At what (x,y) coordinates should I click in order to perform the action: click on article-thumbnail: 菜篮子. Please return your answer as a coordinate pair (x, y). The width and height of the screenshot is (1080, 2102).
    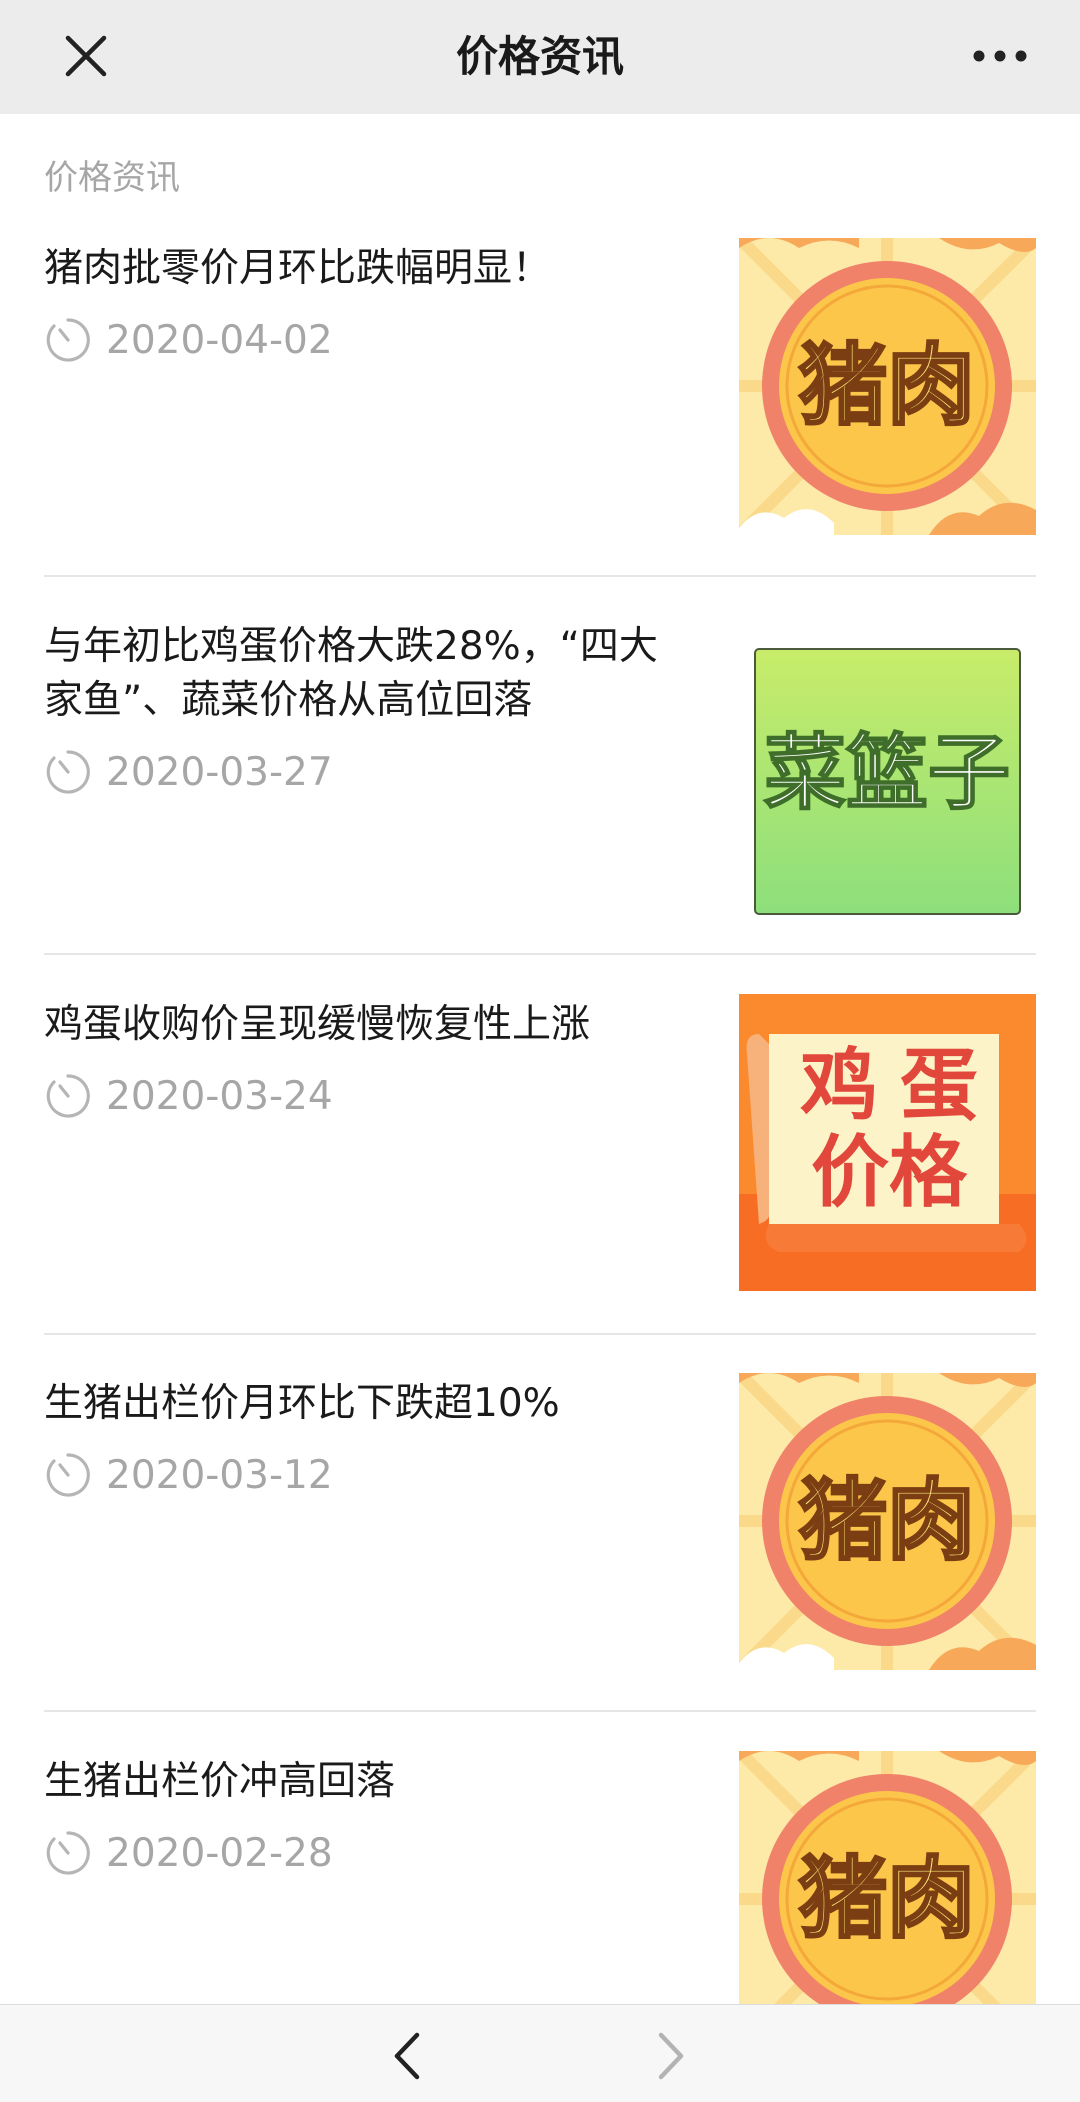
    Looking at the image, I should click on (887, 781).